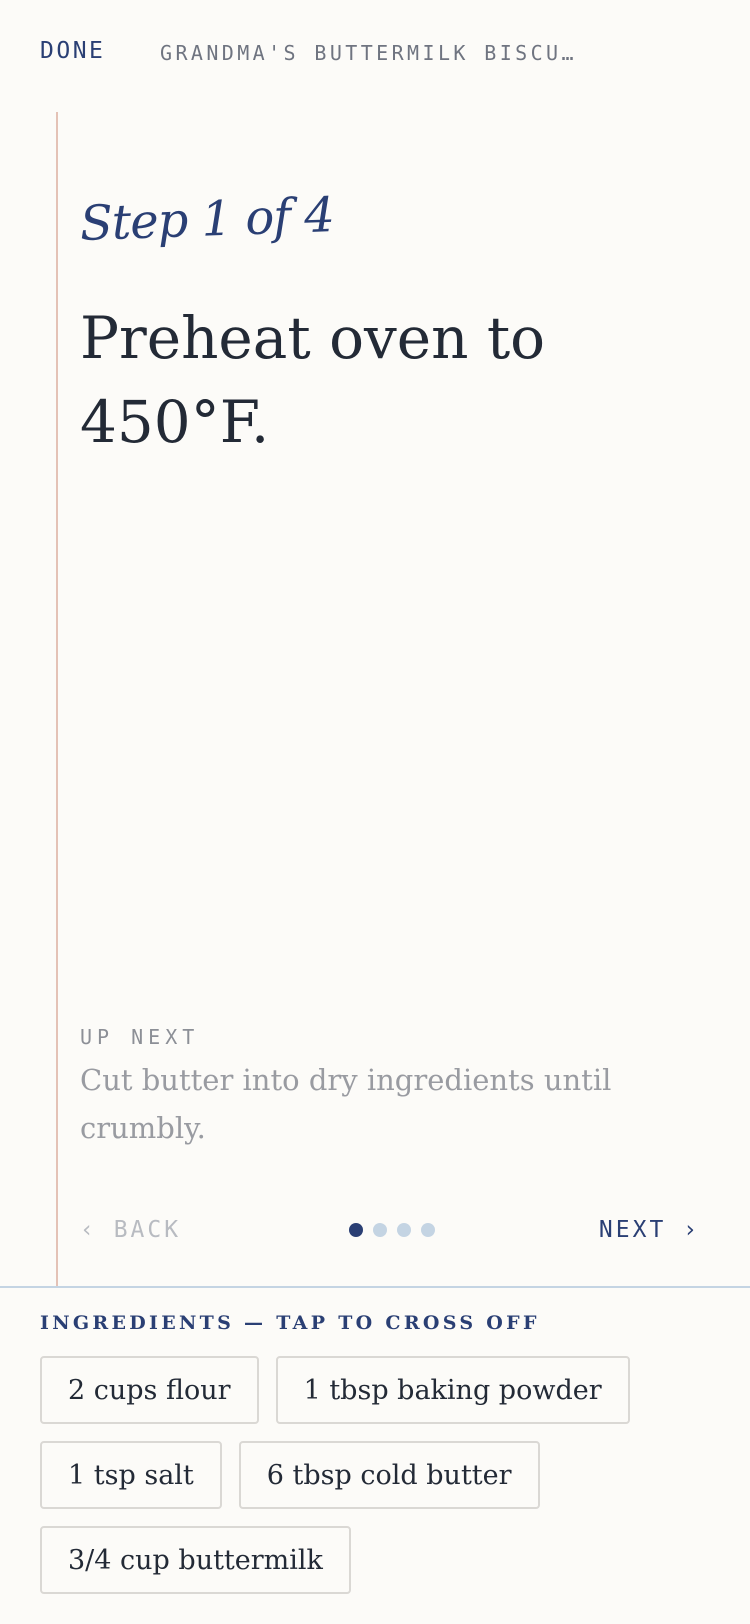 Image resolution: width=750 pixels, height=1624 pixels. What do you see at coordinates (356, 1230) in the screenshot?
I see `step-dot-active` at bounding box center [356, 1230].